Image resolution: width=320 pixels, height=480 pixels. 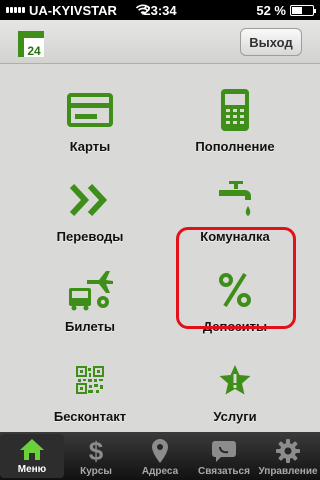 I want to click on tab-contact: Связаться, so click(x=224, y=456).